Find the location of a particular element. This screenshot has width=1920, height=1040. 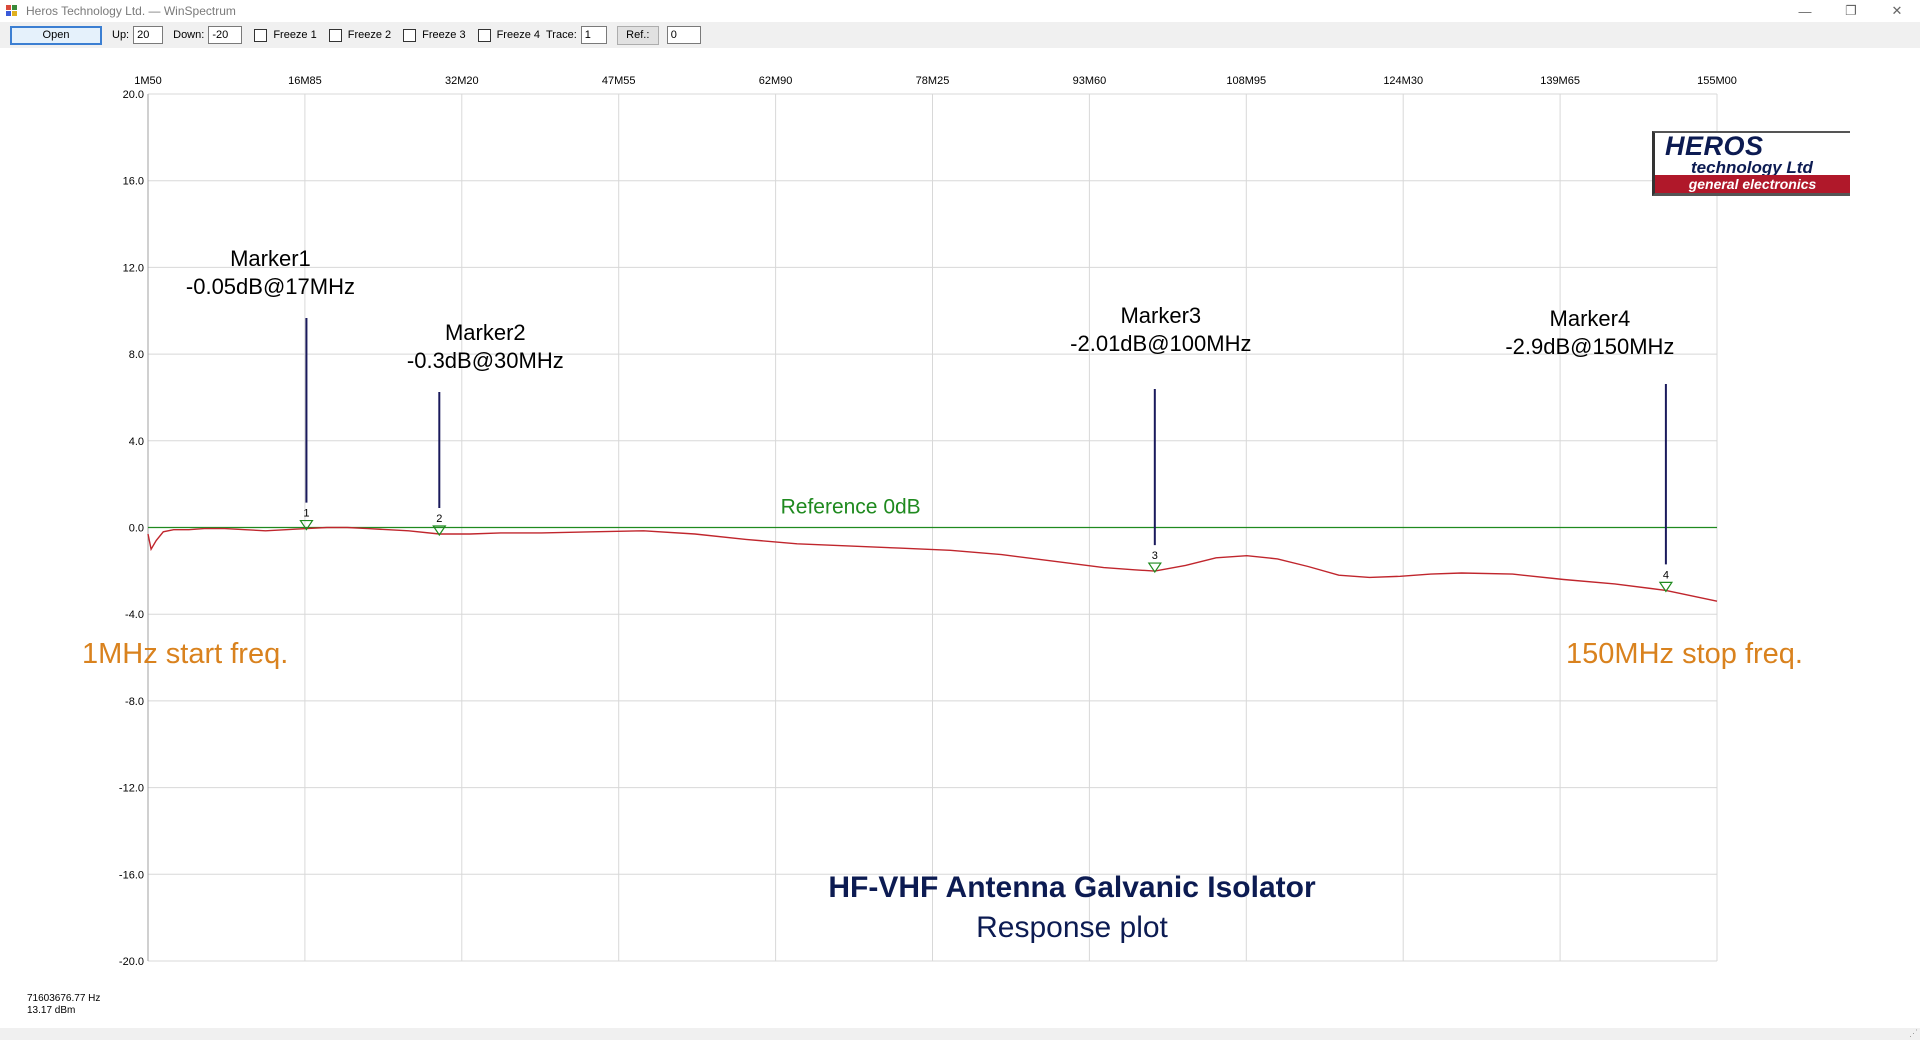

marker-value: -0.05dB@17MHz is located at coordinates (270, 286).